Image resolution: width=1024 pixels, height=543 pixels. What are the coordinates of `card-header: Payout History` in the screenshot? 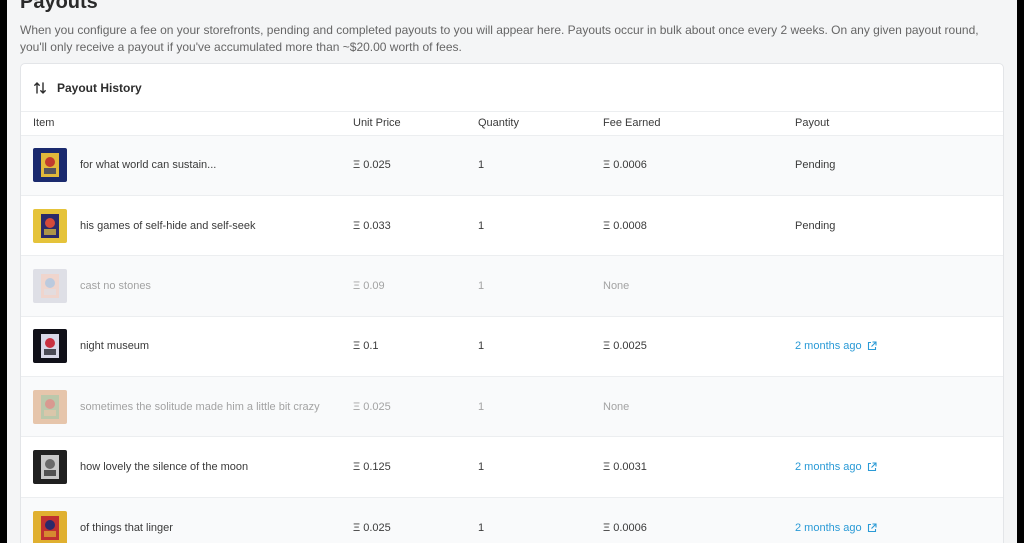 It's located at (512, 88).